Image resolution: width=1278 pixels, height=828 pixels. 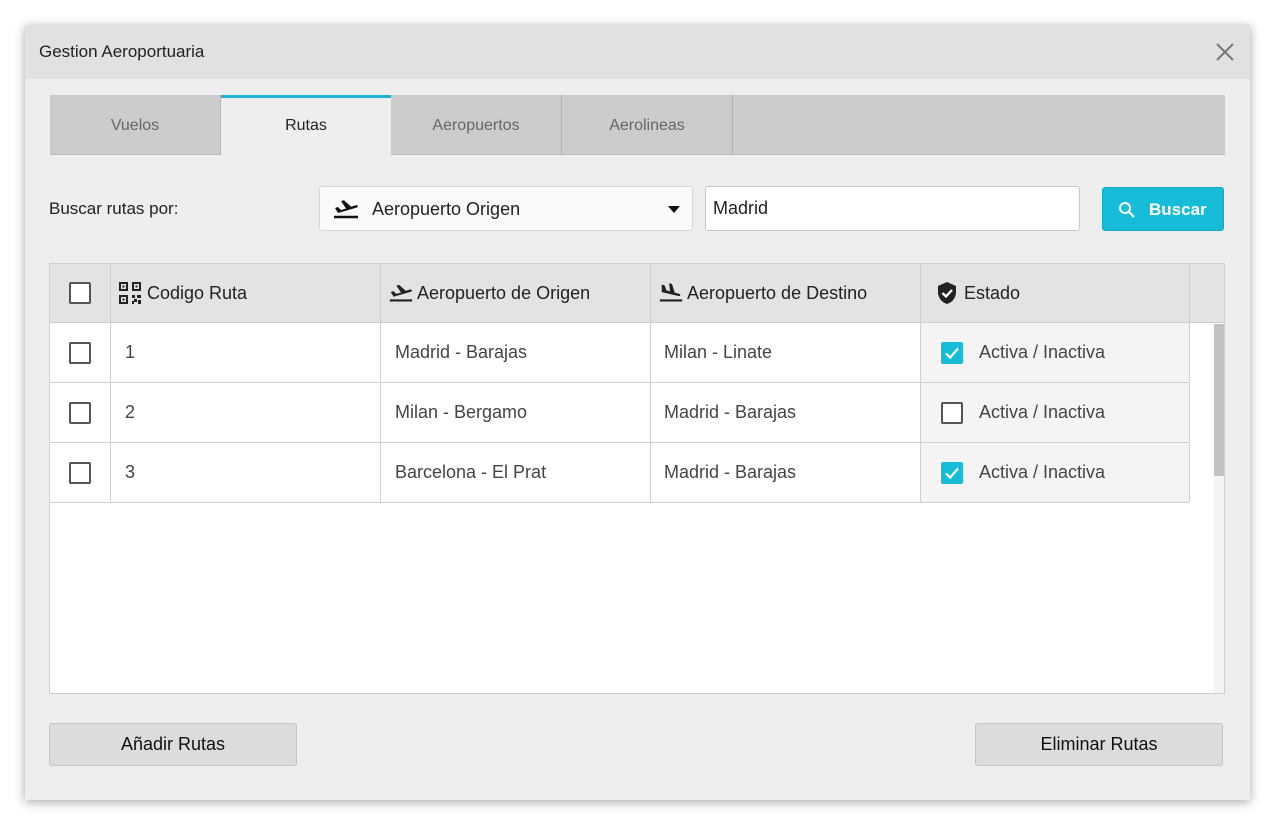 I want to click on tab-rutas: Rutas, so click(x=306, y=125).